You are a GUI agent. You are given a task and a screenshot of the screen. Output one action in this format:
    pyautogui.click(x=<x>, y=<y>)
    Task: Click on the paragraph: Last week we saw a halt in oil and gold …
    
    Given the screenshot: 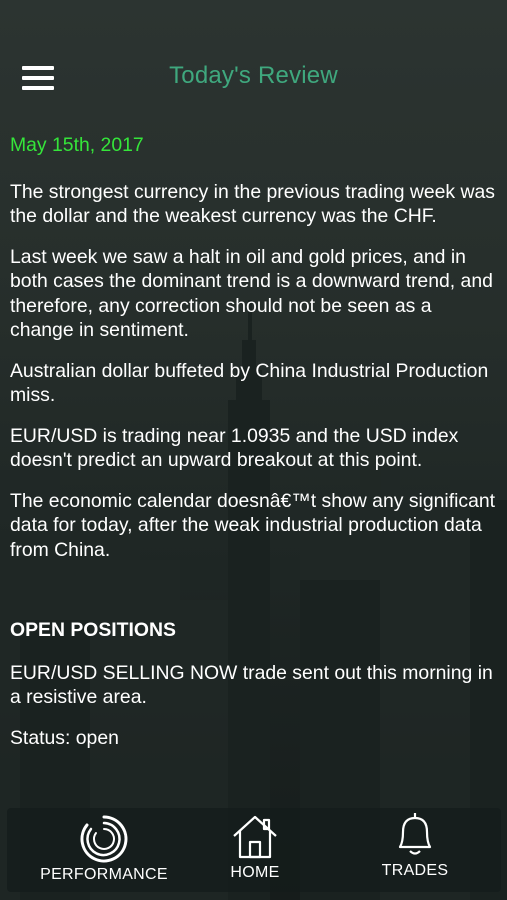 What is the action you would take?
    pyautogui.click(x=251, y=293)
    